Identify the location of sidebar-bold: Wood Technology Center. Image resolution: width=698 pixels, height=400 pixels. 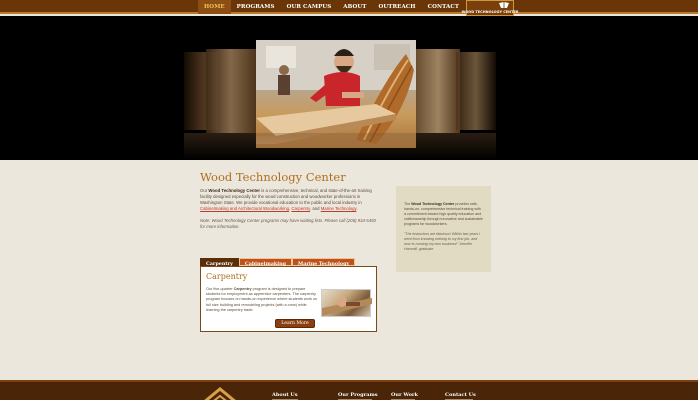
(433, 204).